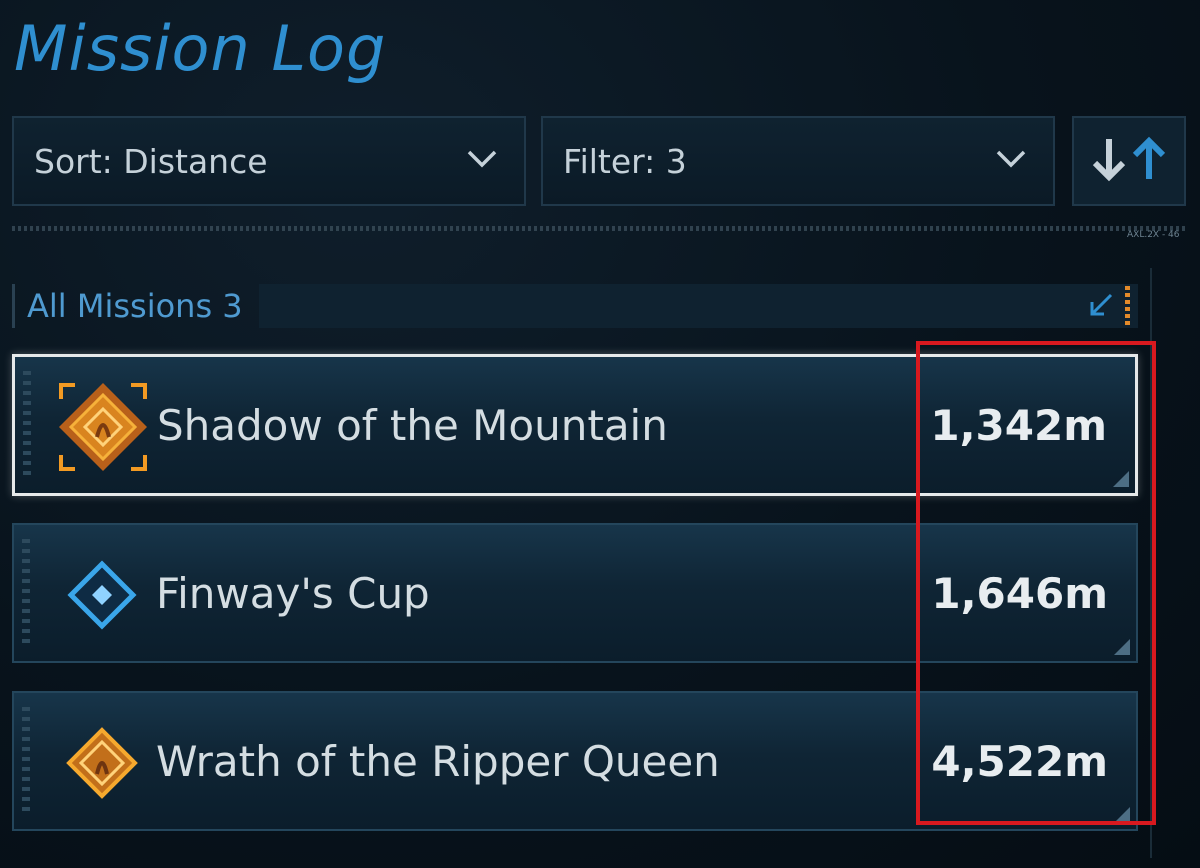 This screenshot has height=868, width=1200. I want to click on section-edge, so click(13, 306).